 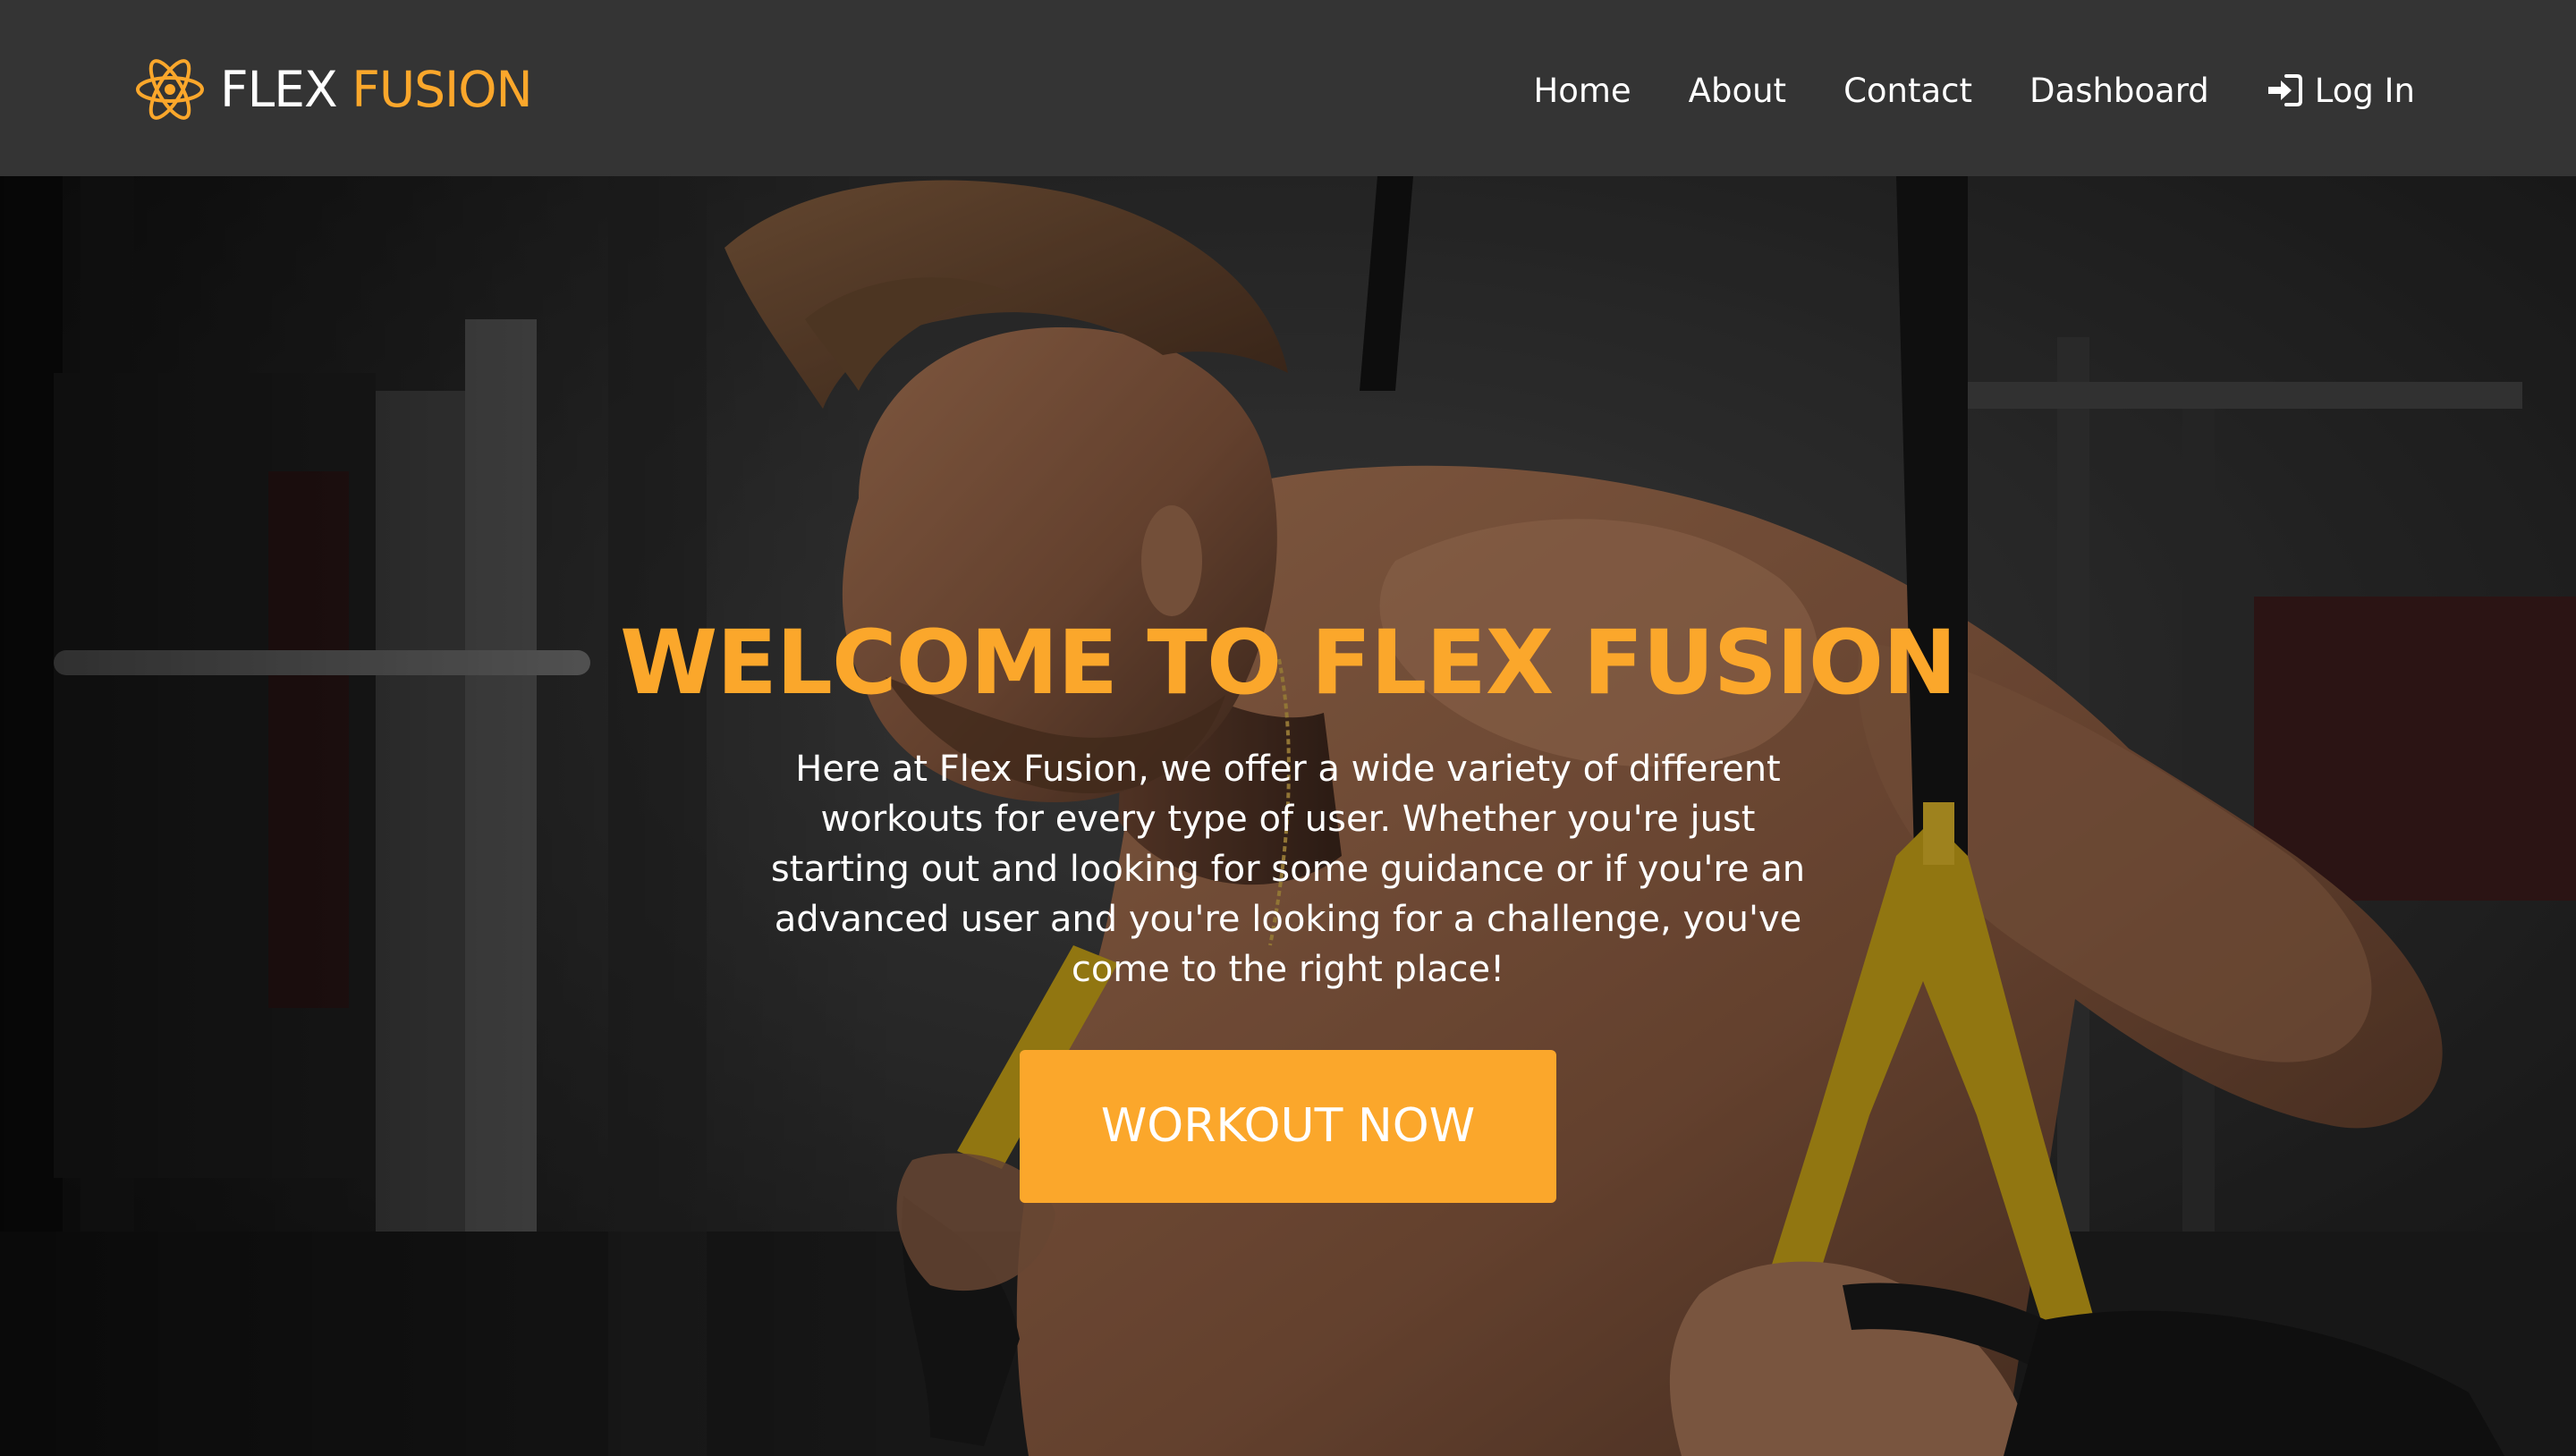 I want to click on nav-links: Home About Contact Dashboard Log In, so click(x=1974, y=90).